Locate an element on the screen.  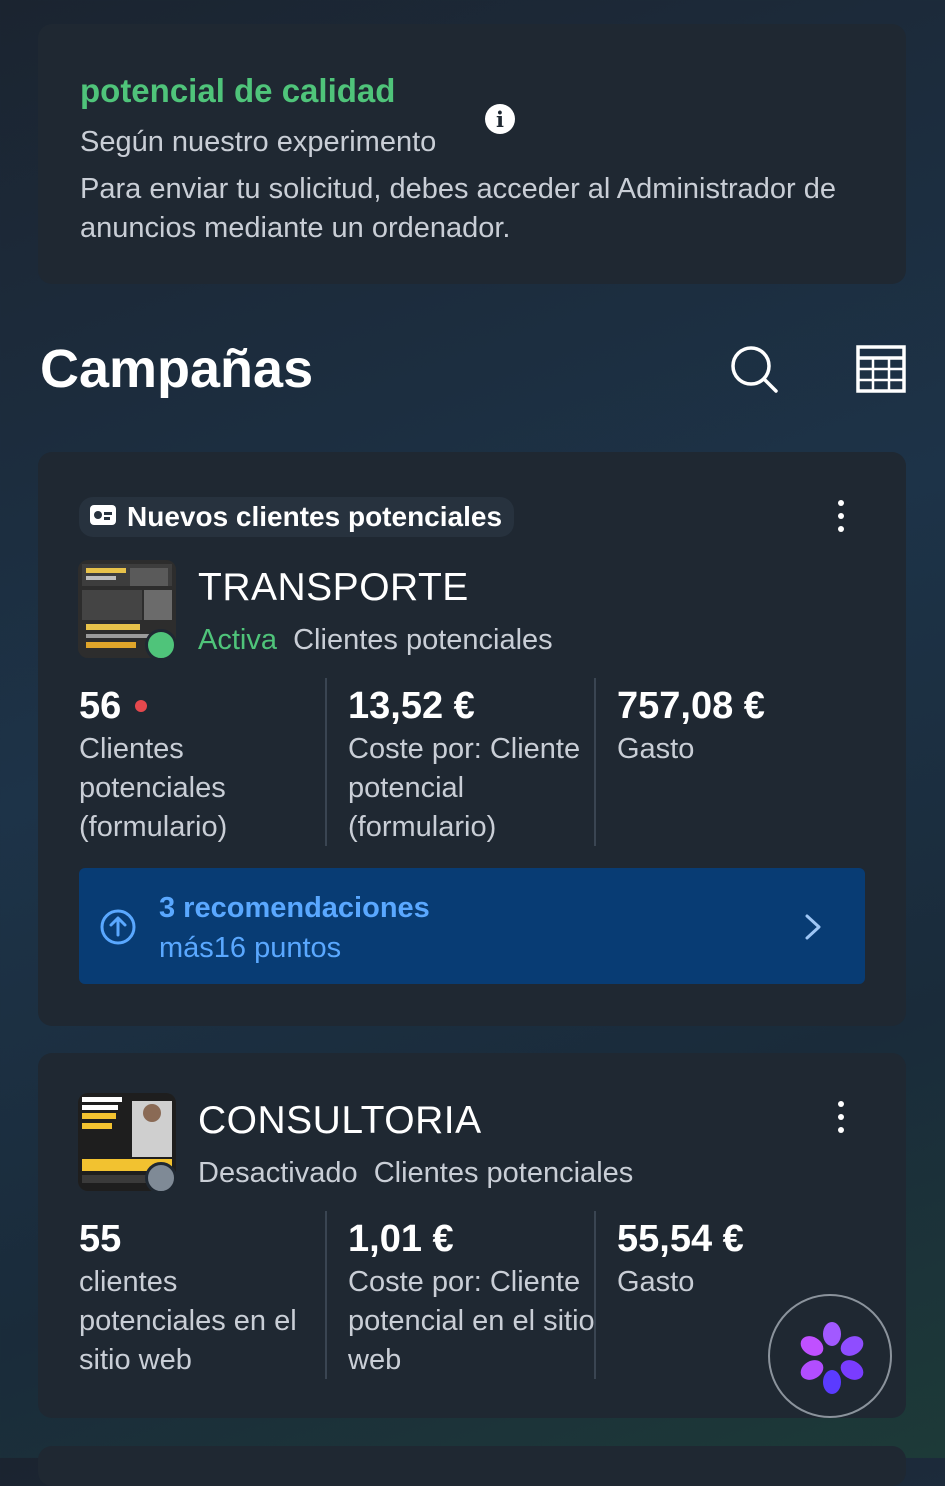
metric-value: 55 is located at coordinates (100, 1239).